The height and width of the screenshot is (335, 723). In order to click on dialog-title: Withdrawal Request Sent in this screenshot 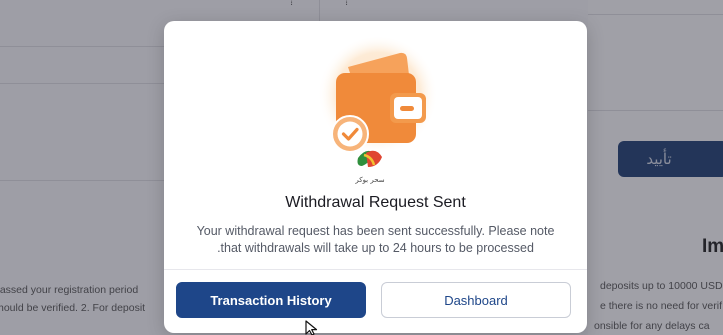, I will do `click(375, 202)`.